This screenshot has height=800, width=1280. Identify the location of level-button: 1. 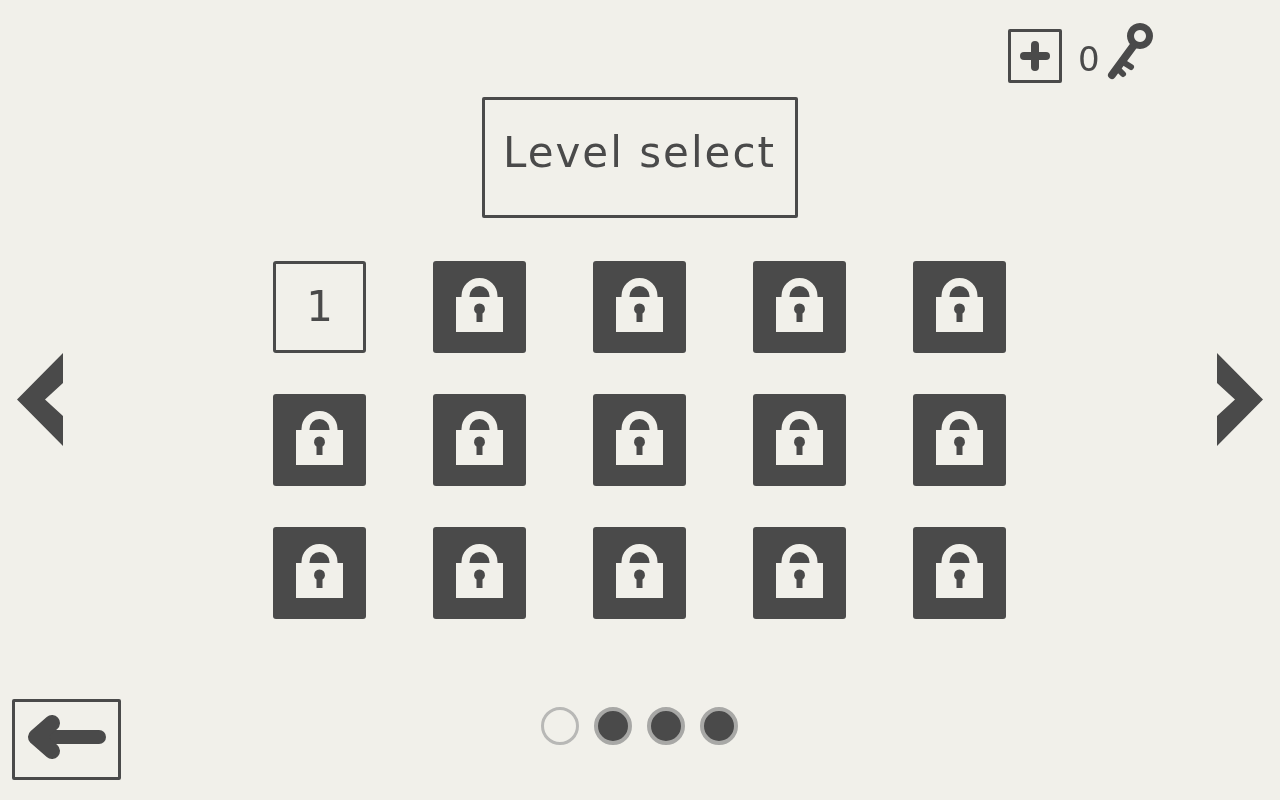
(319, 307).